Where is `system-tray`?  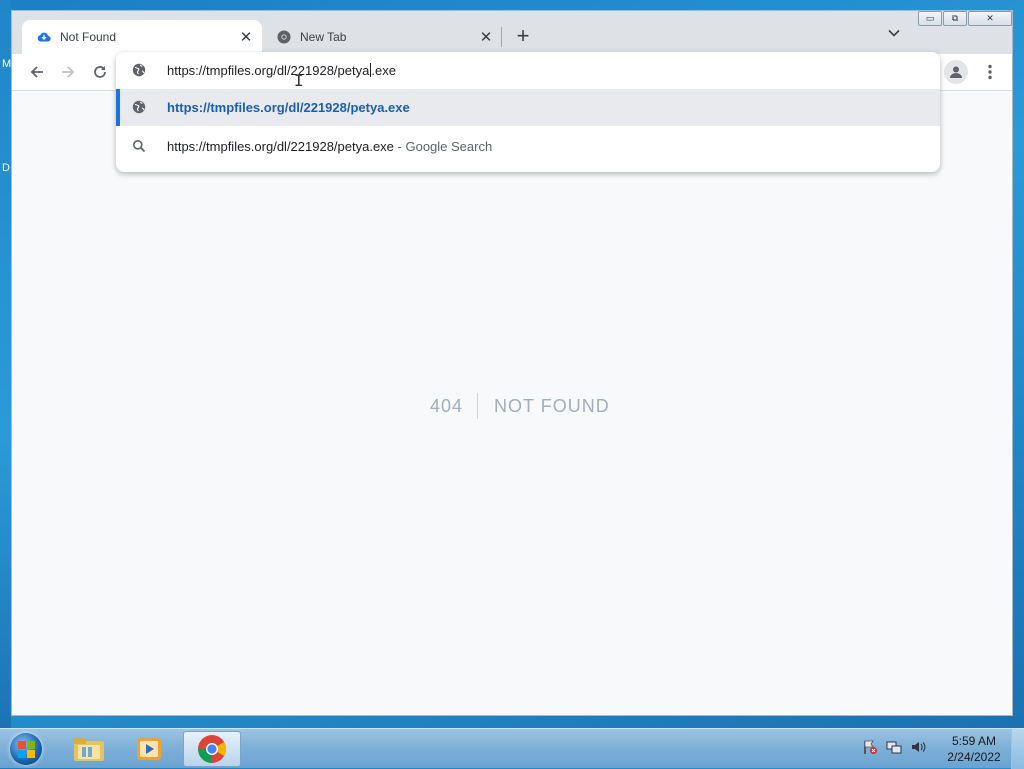 system-tray is located at coordinates (894, 747).